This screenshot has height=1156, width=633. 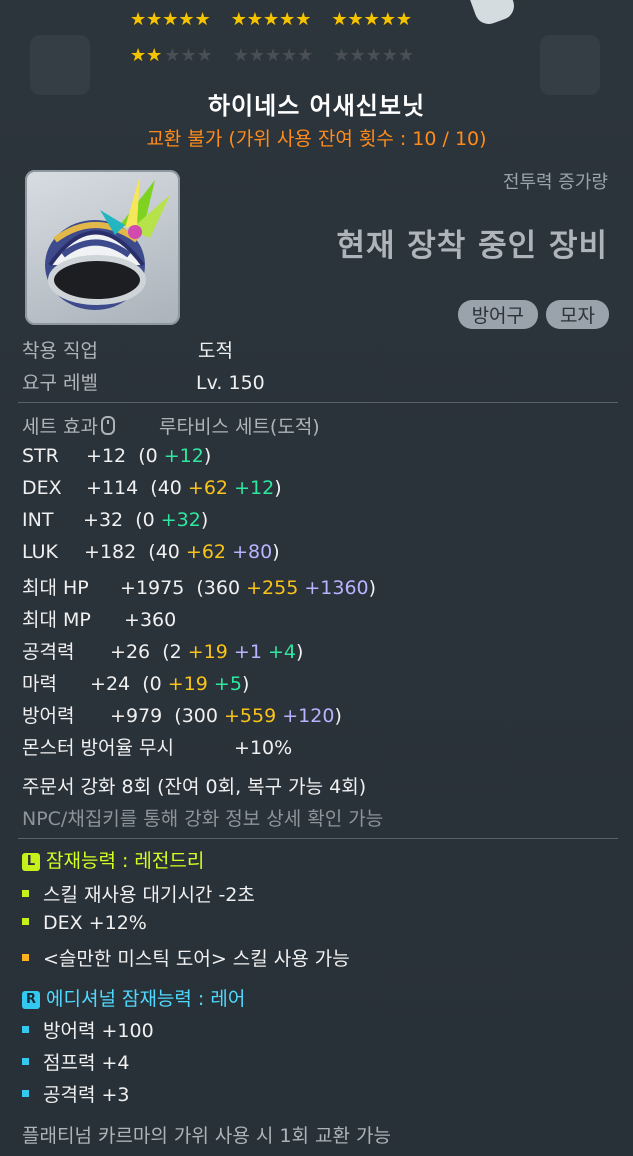 I want to click on stat-label: LUK, so click(x=40, y=552).